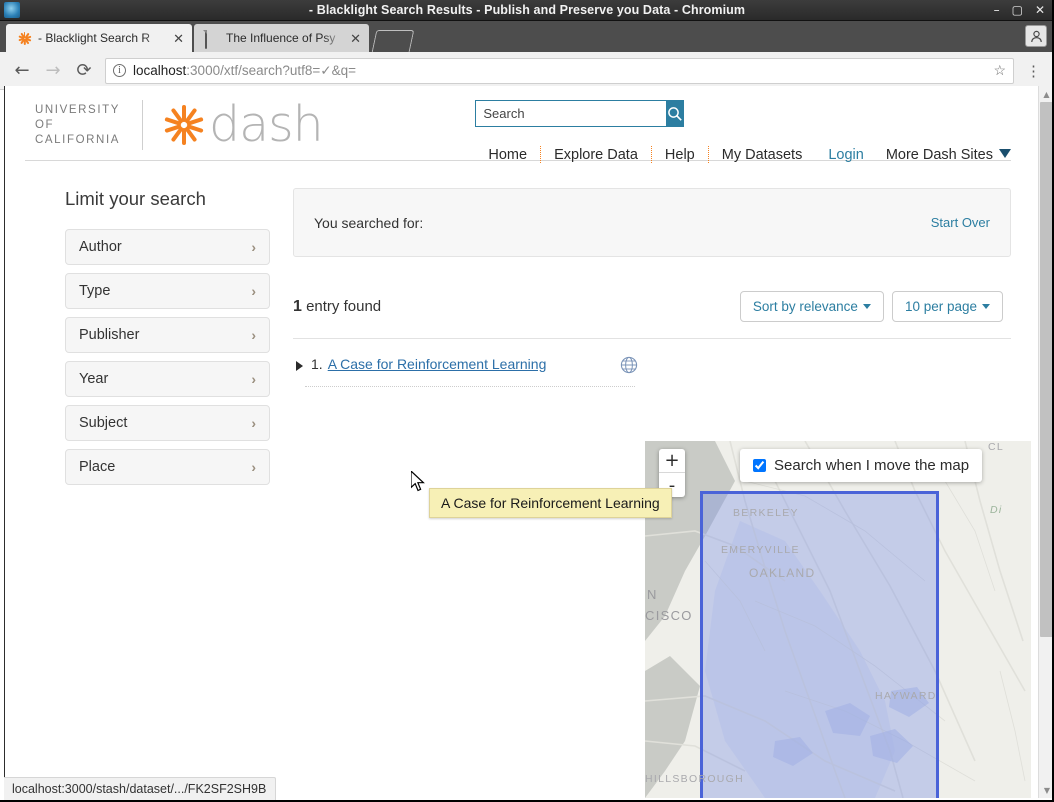 The image size is (1054, 802). What do you see at coordinates (167, 379) in the screenshot?
I see `sidebar-item-year: Year ›` at bounding box center [167, 379].